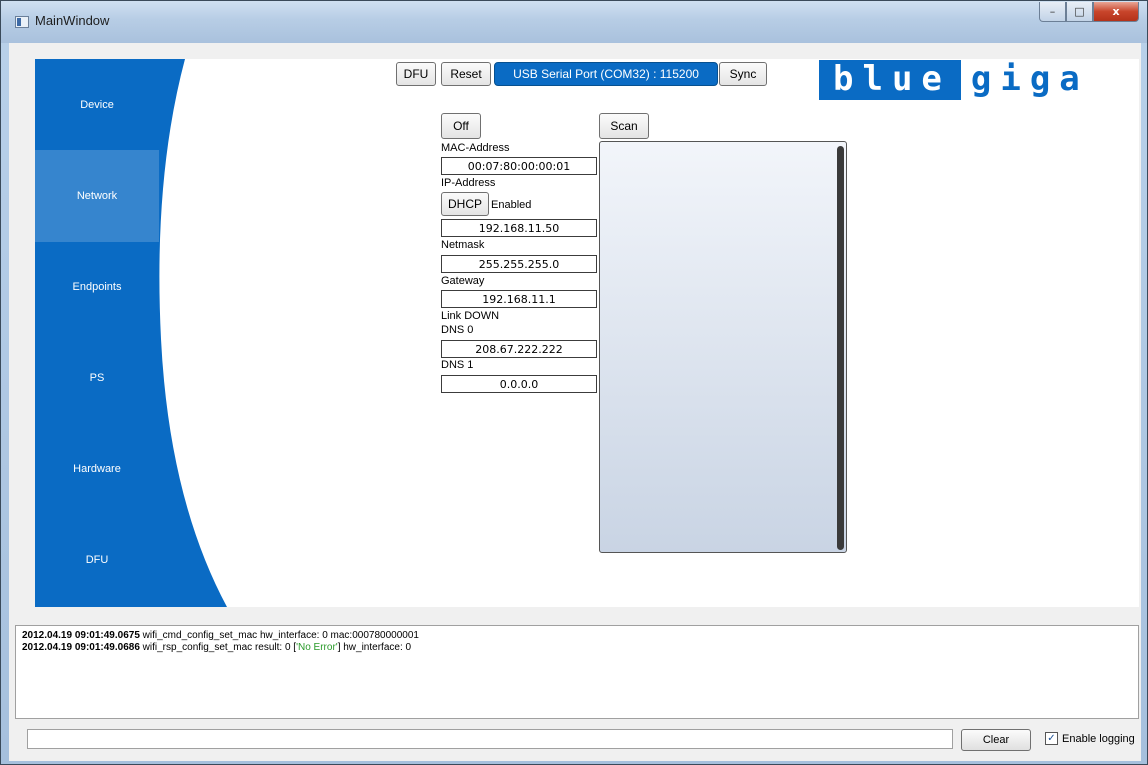 This screenshot has height=765, width=1148. What do you see at coordinates (97, 105) in the screenshot?
I see `sidebar-item-device: Device` at bounding box center [97, 105].